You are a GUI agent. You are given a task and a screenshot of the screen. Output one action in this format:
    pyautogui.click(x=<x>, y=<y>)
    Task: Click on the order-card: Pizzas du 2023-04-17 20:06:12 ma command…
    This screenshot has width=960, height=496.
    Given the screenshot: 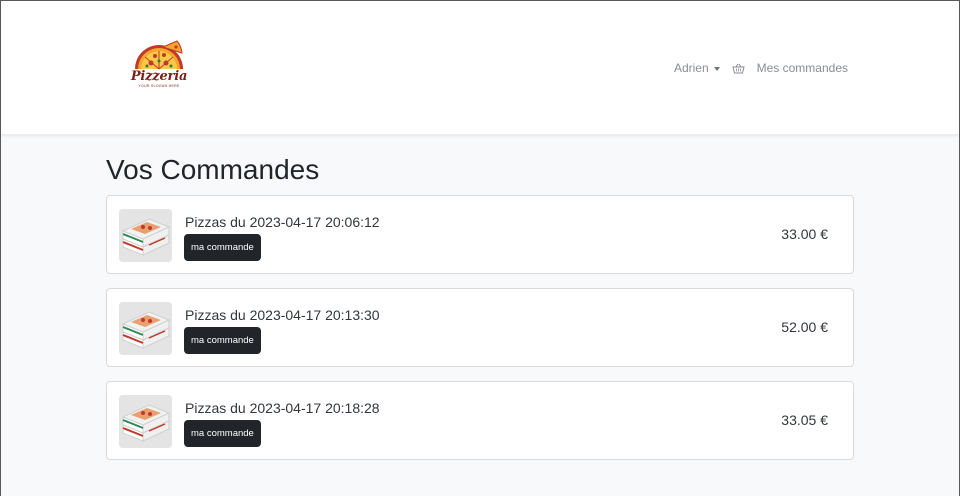 What is the action you would take?
    pyautogui.click(x=480, y=234)
    